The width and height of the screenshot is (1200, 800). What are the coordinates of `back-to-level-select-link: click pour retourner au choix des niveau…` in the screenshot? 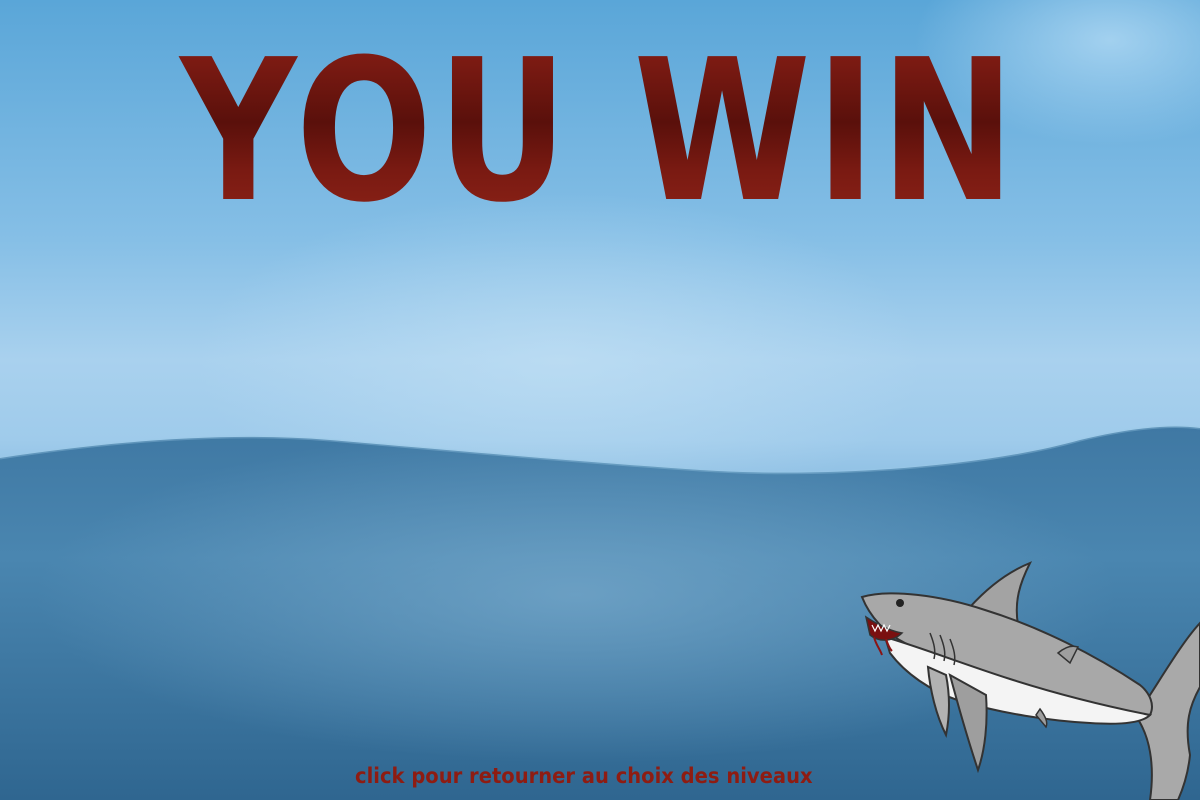 It's located at (584, 776).